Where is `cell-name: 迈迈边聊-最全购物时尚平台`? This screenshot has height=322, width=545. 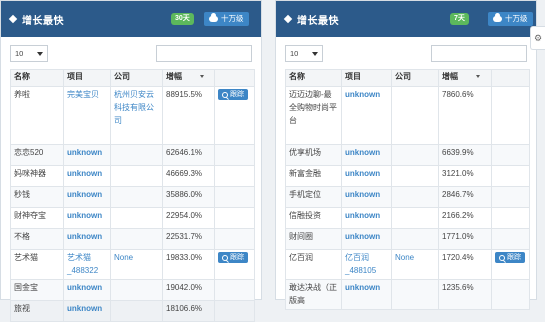 cell-name: 迈迈边聊-最全购物时尚平台 is located at coordinates (313, 115).